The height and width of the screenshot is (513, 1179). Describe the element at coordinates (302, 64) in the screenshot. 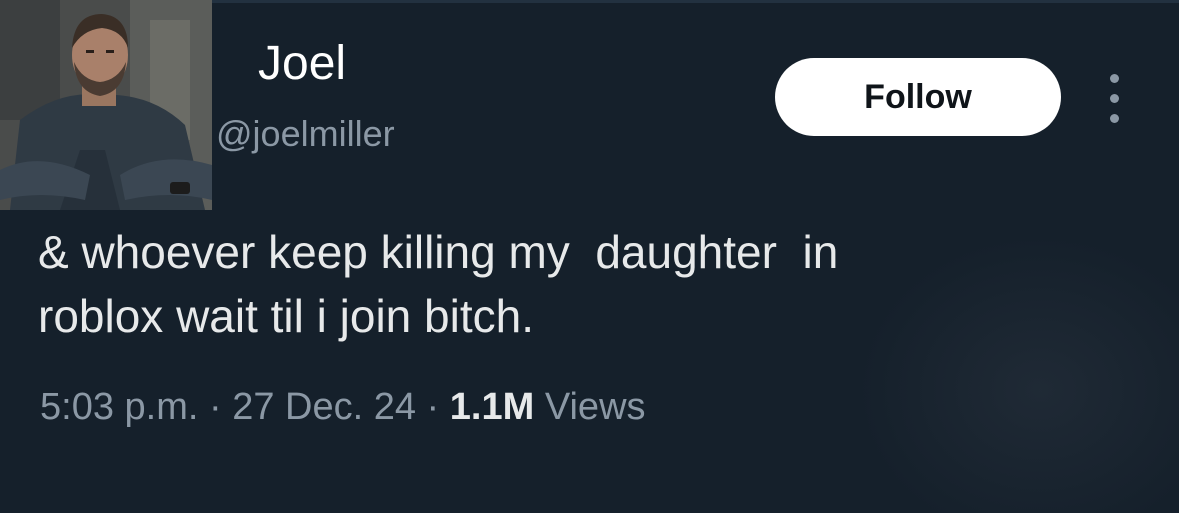

I see `display-name: Joel` at that location.